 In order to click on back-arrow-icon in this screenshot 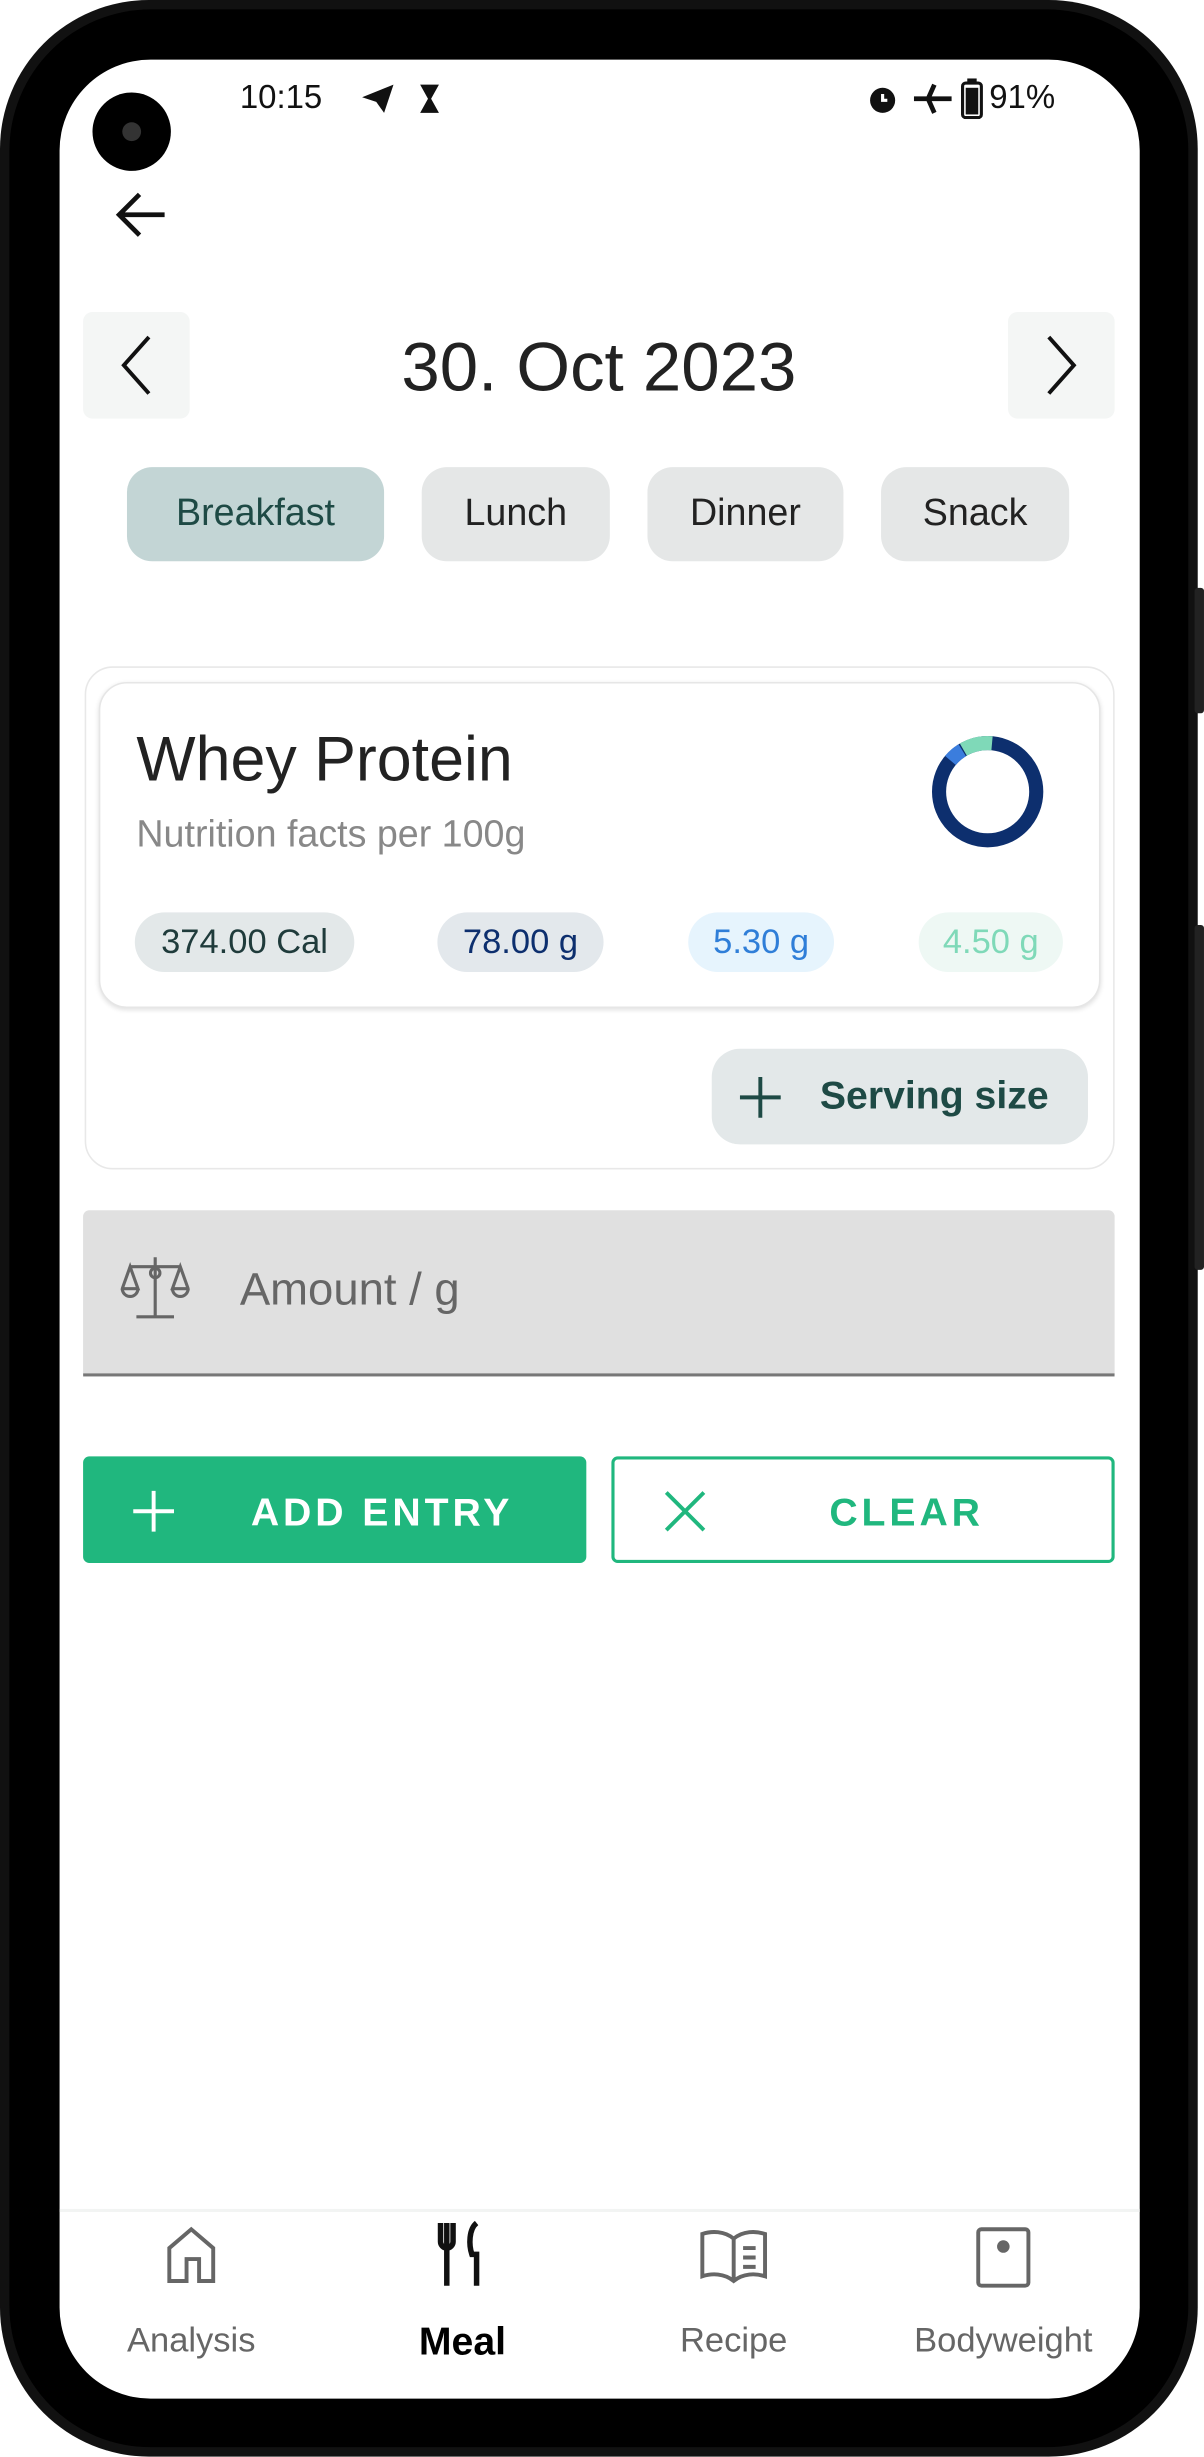, I will do `click(141, 214)`.